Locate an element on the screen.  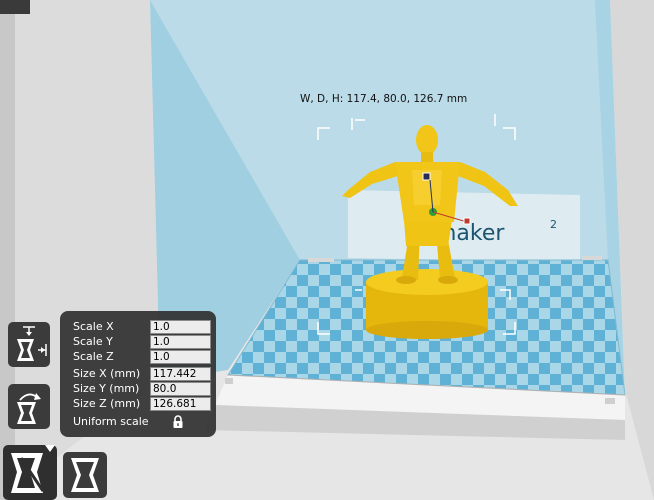
logo-superscript: 2 is located at coordinates (553, 224).